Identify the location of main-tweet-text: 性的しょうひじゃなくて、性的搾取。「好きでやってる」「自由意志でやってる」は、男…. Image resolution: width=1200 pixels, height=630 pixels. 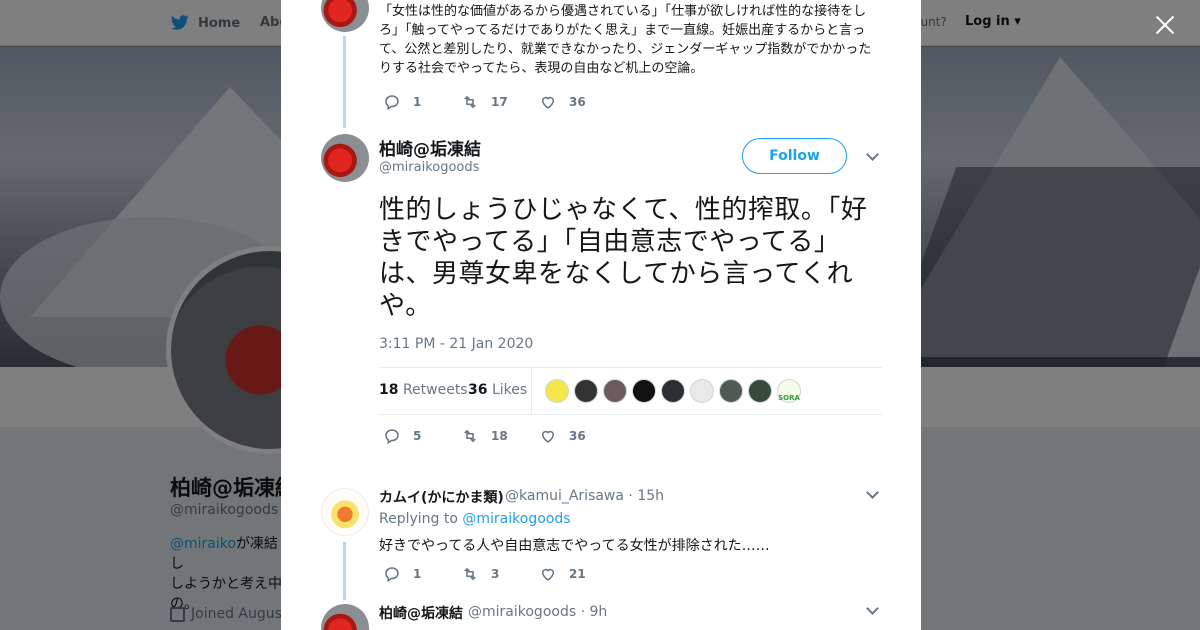
(623, 258).